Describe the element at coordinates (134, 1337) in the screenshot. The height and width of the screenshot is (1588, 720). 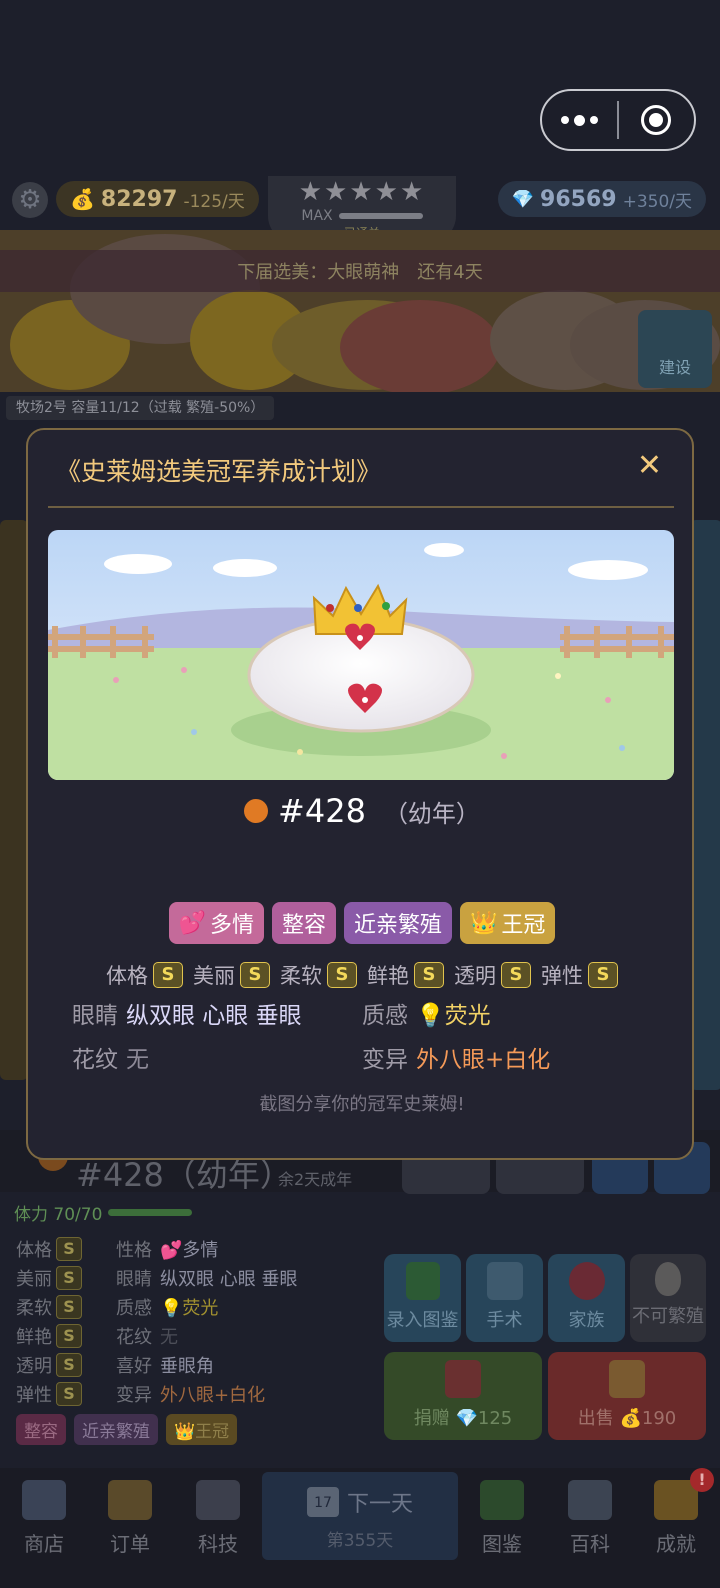
I see `trait-name: 花纹` at that location.